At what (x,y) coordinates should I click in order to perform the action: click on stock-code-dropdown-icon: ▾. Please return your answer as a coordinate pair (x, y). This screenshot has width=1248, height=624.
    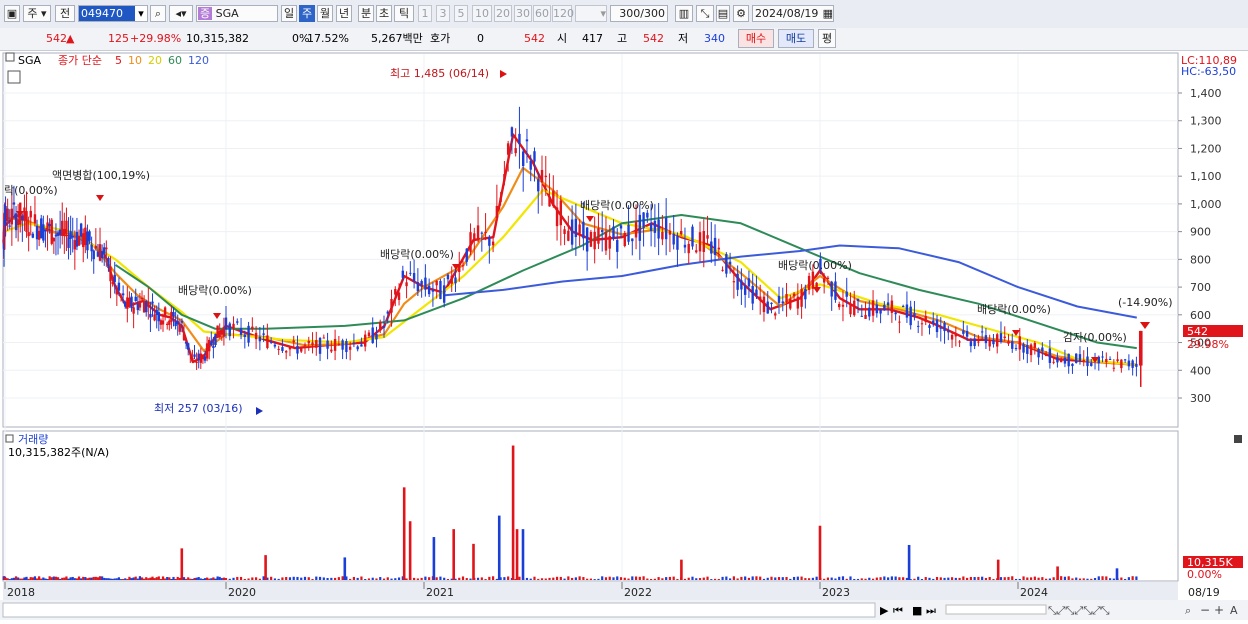
    Looking at the image, I should click on (141, 13).